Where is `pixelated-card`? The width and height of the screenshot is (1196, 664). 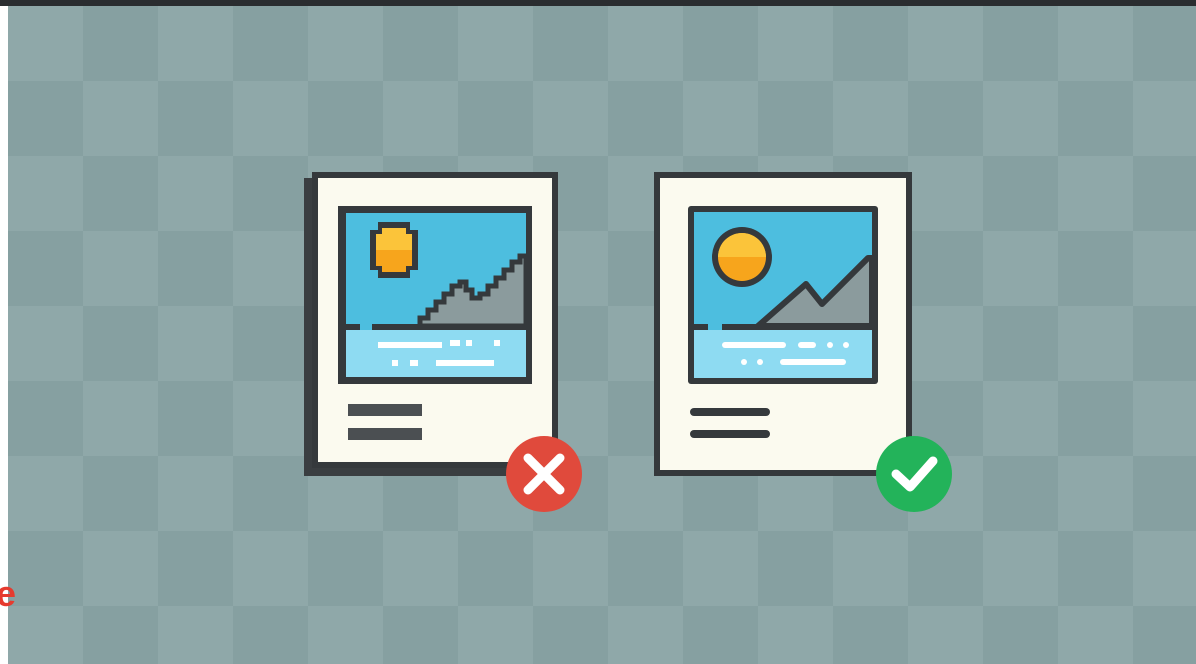 pixelated-card is located at coordinates (431, 324).